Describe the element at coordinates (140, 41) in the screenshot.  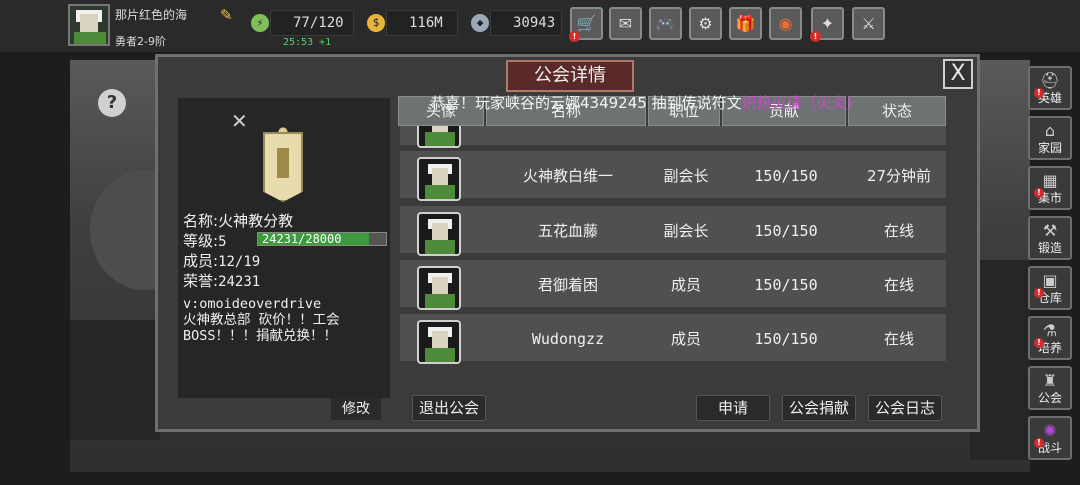
I see `player-rank: 勇者2-9阶` at that location.